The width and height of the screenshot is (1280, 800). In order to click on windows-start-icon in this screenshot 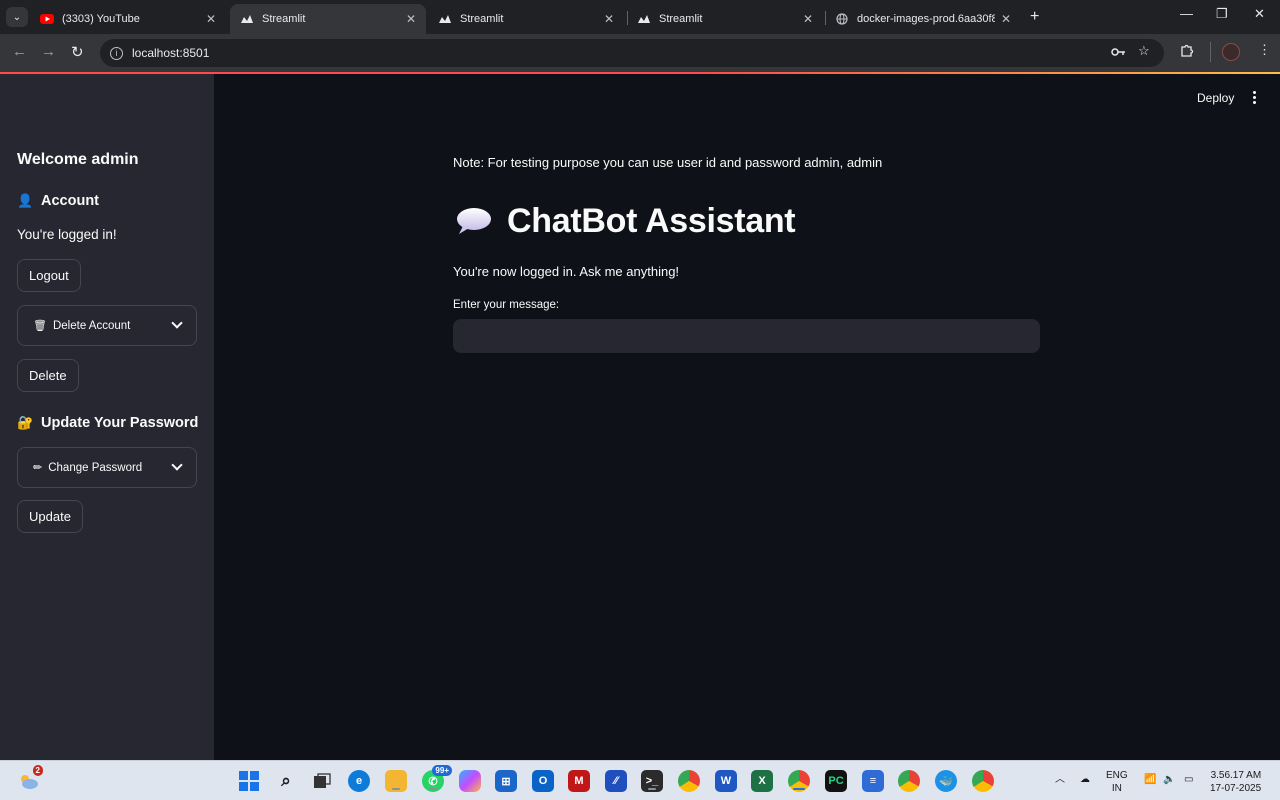, I will do `click(249, 781)`.